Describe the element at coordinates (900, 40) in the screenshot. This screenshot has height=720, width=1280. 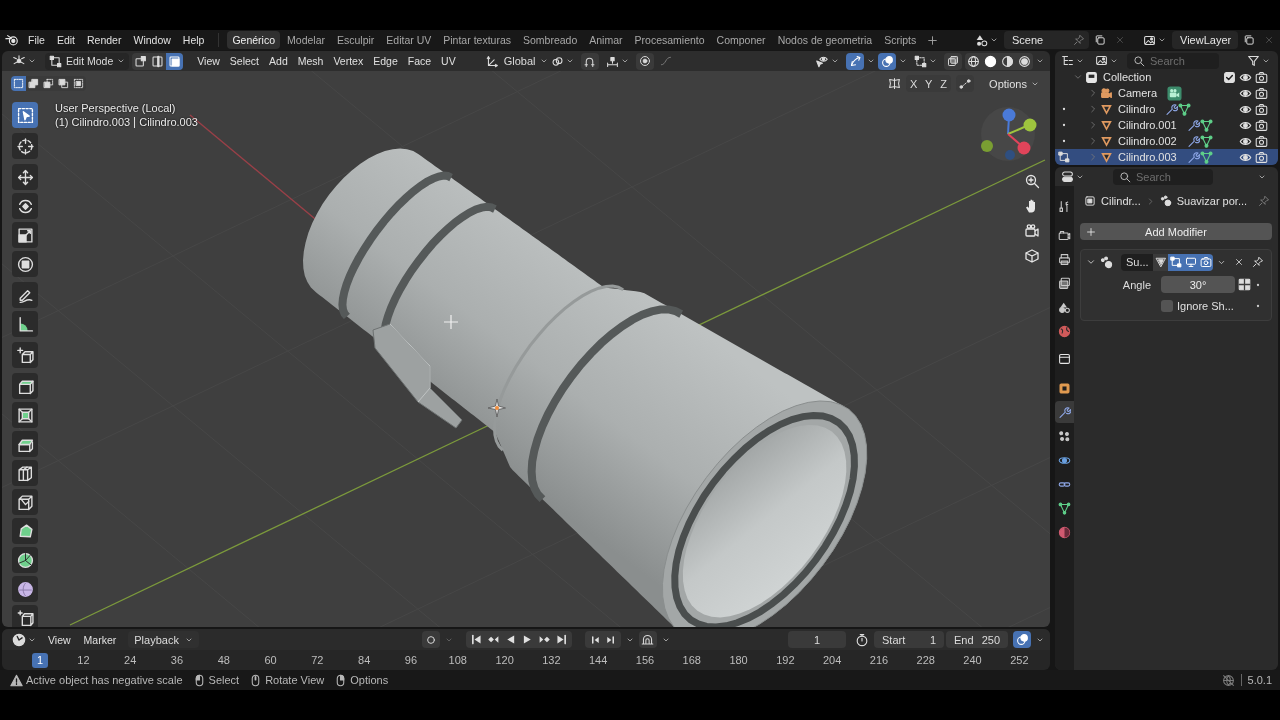
I see `workspace-tab: Scripts` at that location.